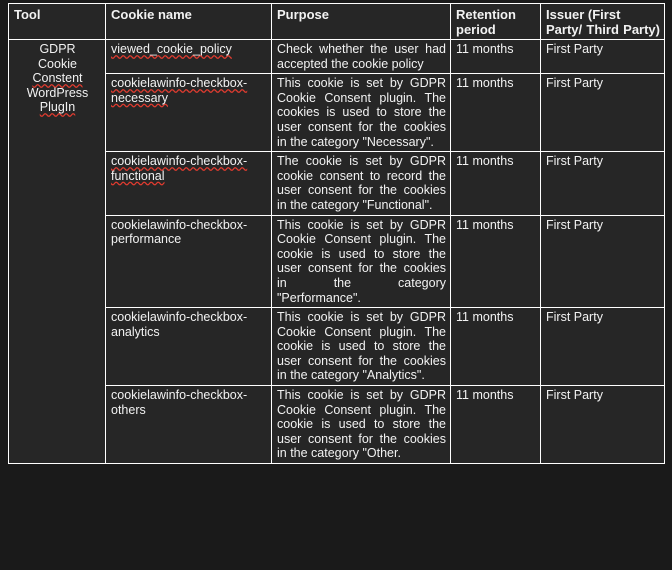 The height and width of the screenshot is (570, 672). Describe the element at coordinates (361, 21) in the screenshot. I see `column-header-purpose: Purpose` at that location.